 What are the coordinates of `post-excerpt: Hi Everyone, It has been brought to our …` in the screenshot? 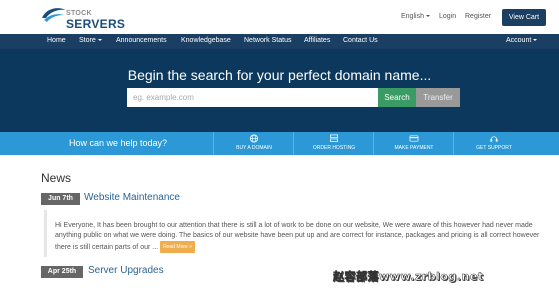 It's located at (297, 233).